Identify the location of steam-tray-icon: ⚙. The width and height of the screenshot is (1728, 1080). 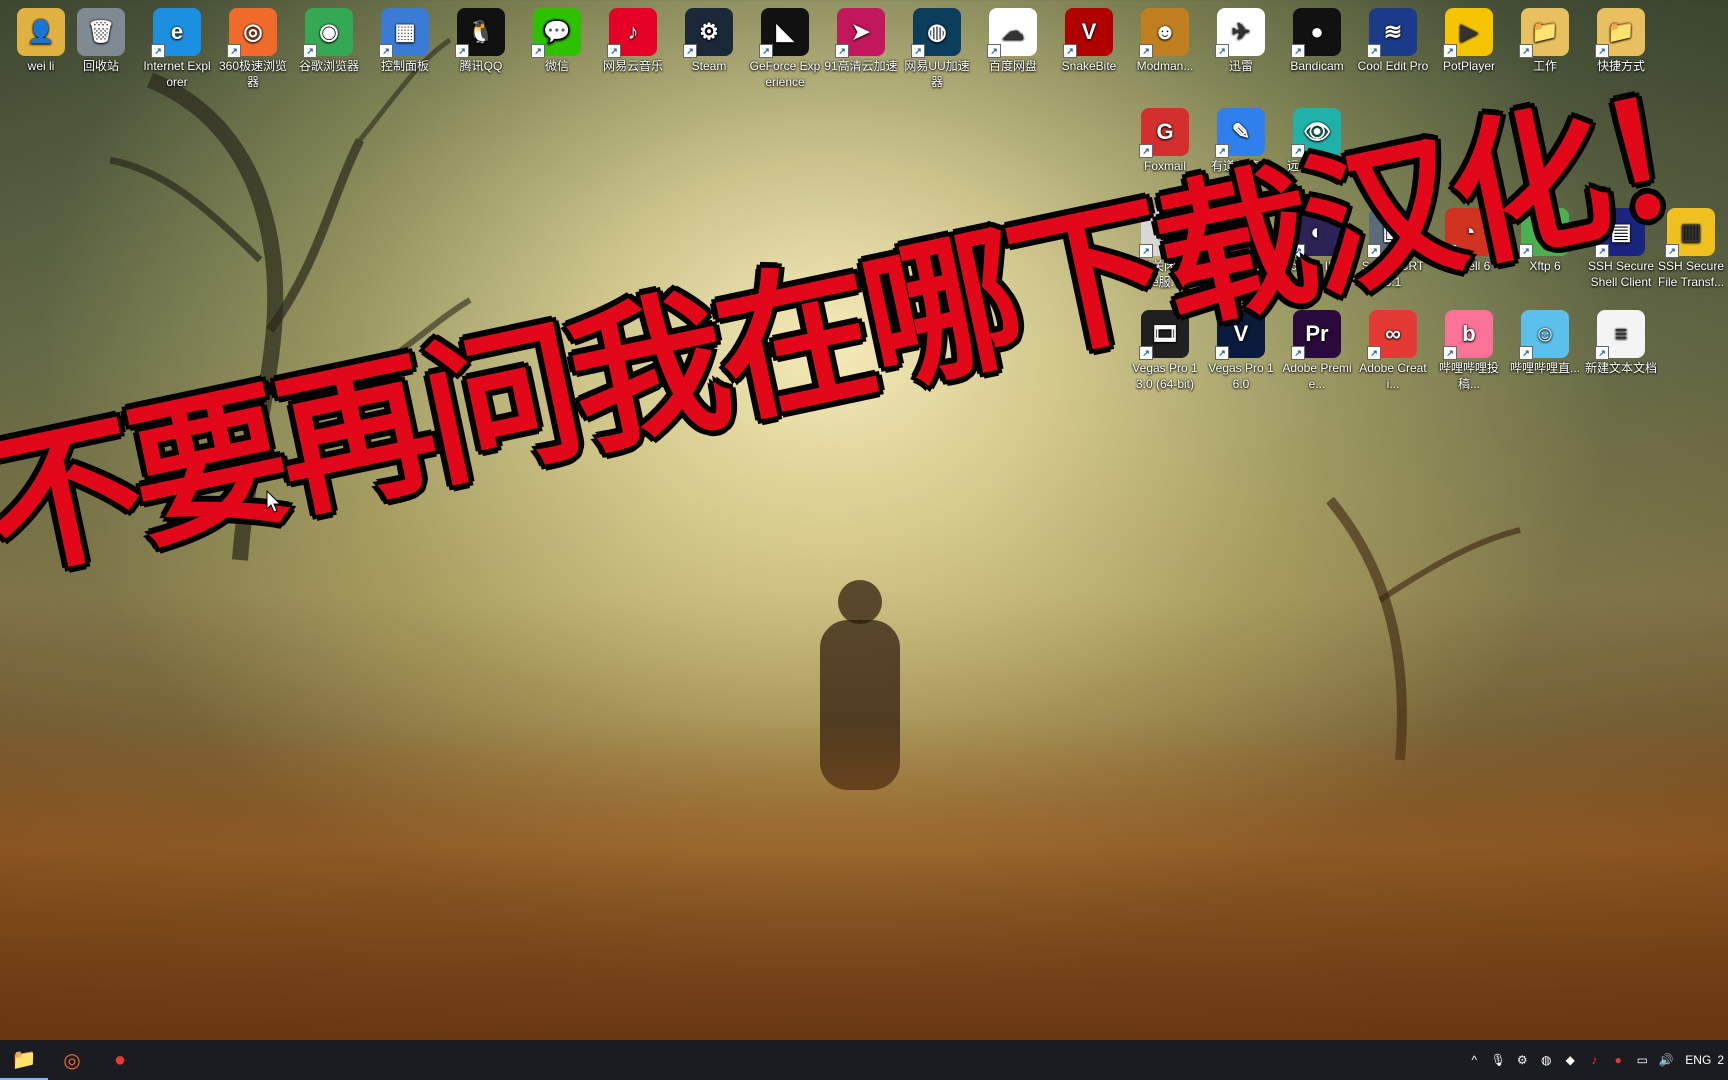
(1522, 1060).